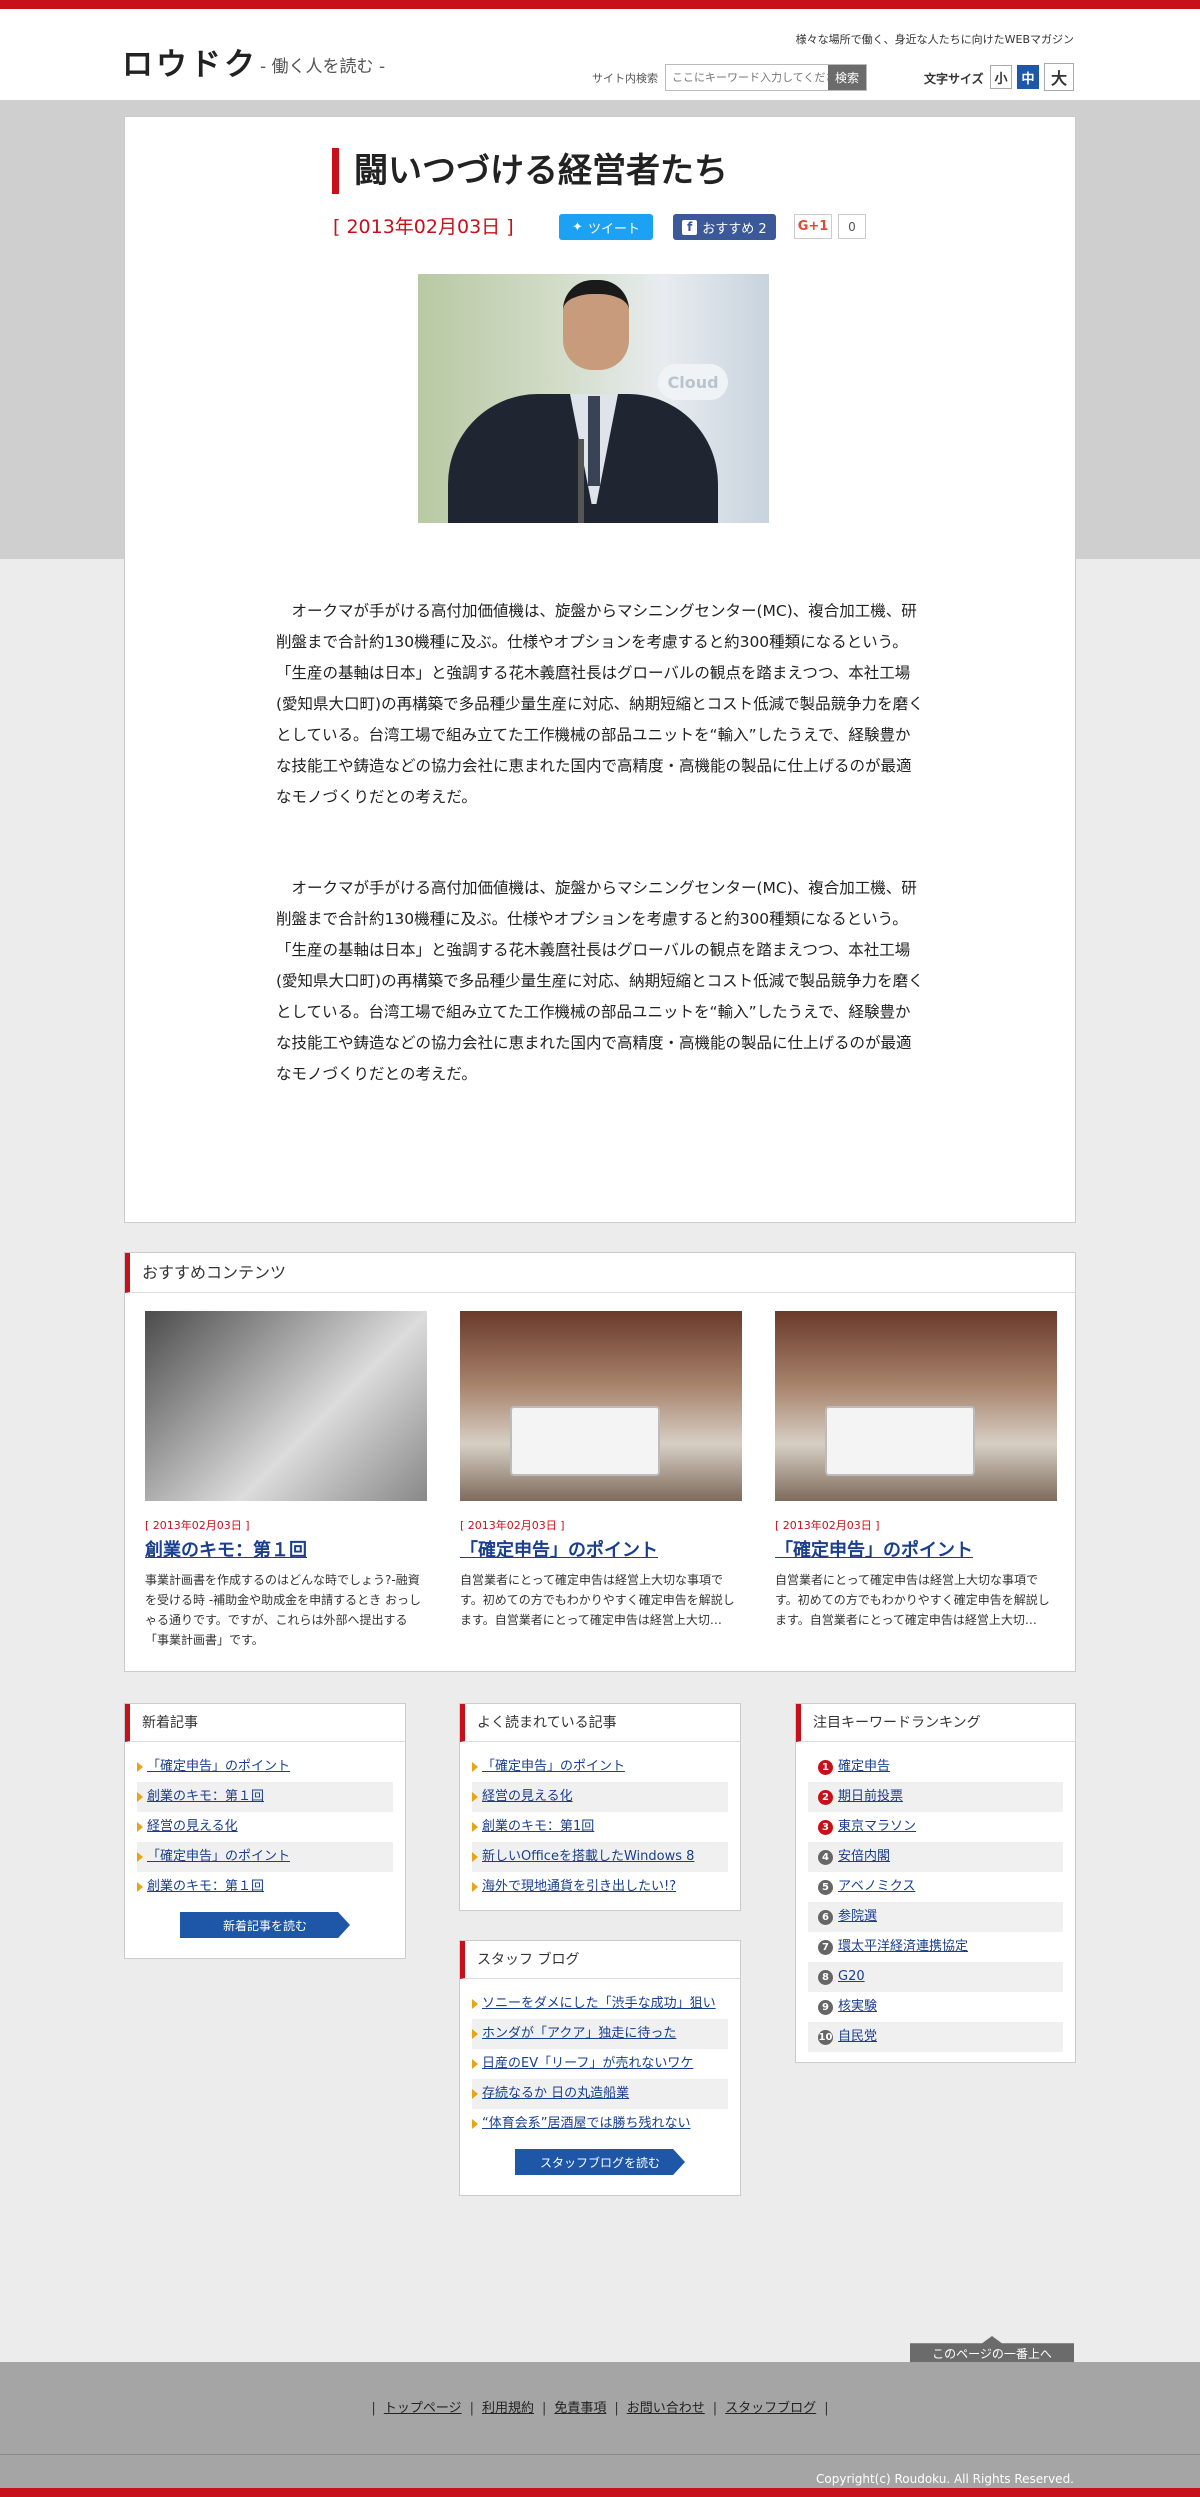 The width and height of the screenshot is (1200, 2497). Describe the element at coordinates (935, 2037) in the screenshot. I see `ranking-item: 10 自民党` at that location.